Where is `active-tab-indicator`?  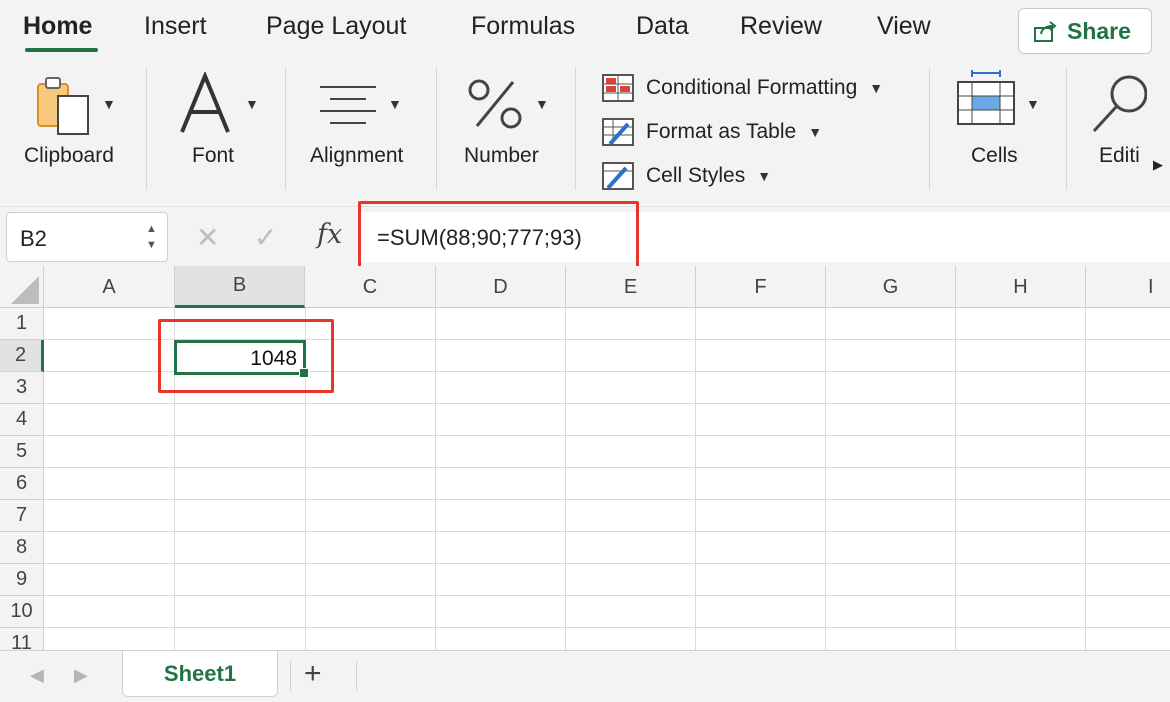
active-tab-indicator is located at coordinates (61, 50).